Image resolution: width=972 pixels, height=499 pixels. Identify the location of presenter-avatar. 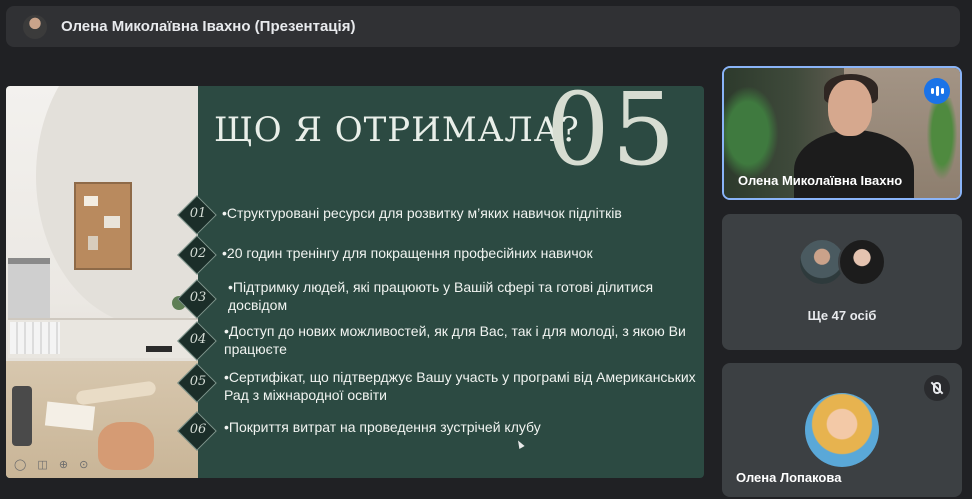
(35, 26).